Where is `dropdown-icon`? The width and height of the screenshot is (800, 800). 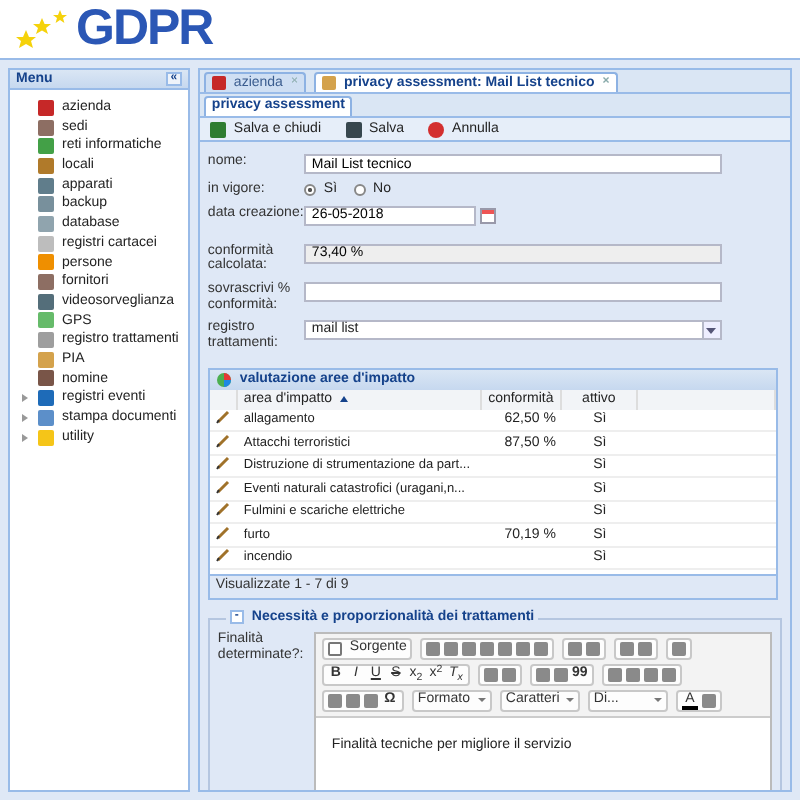
dropdown-icon is located at coordinates (710, 330).